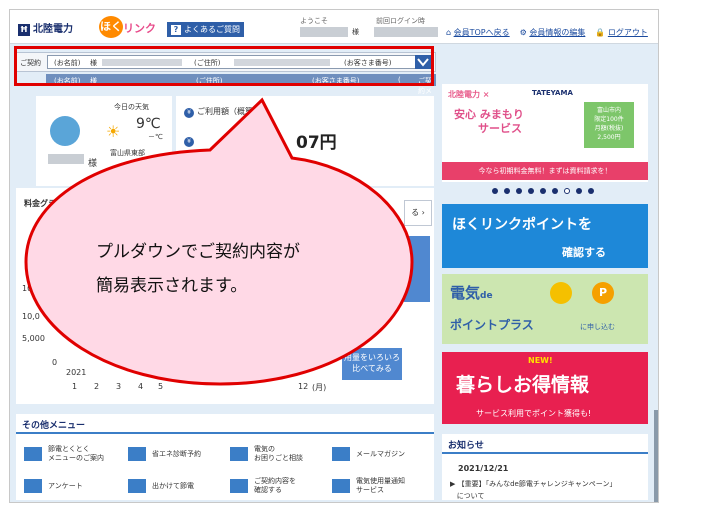  I want to click on point-plus-title: 電気de, so click(471, 293).